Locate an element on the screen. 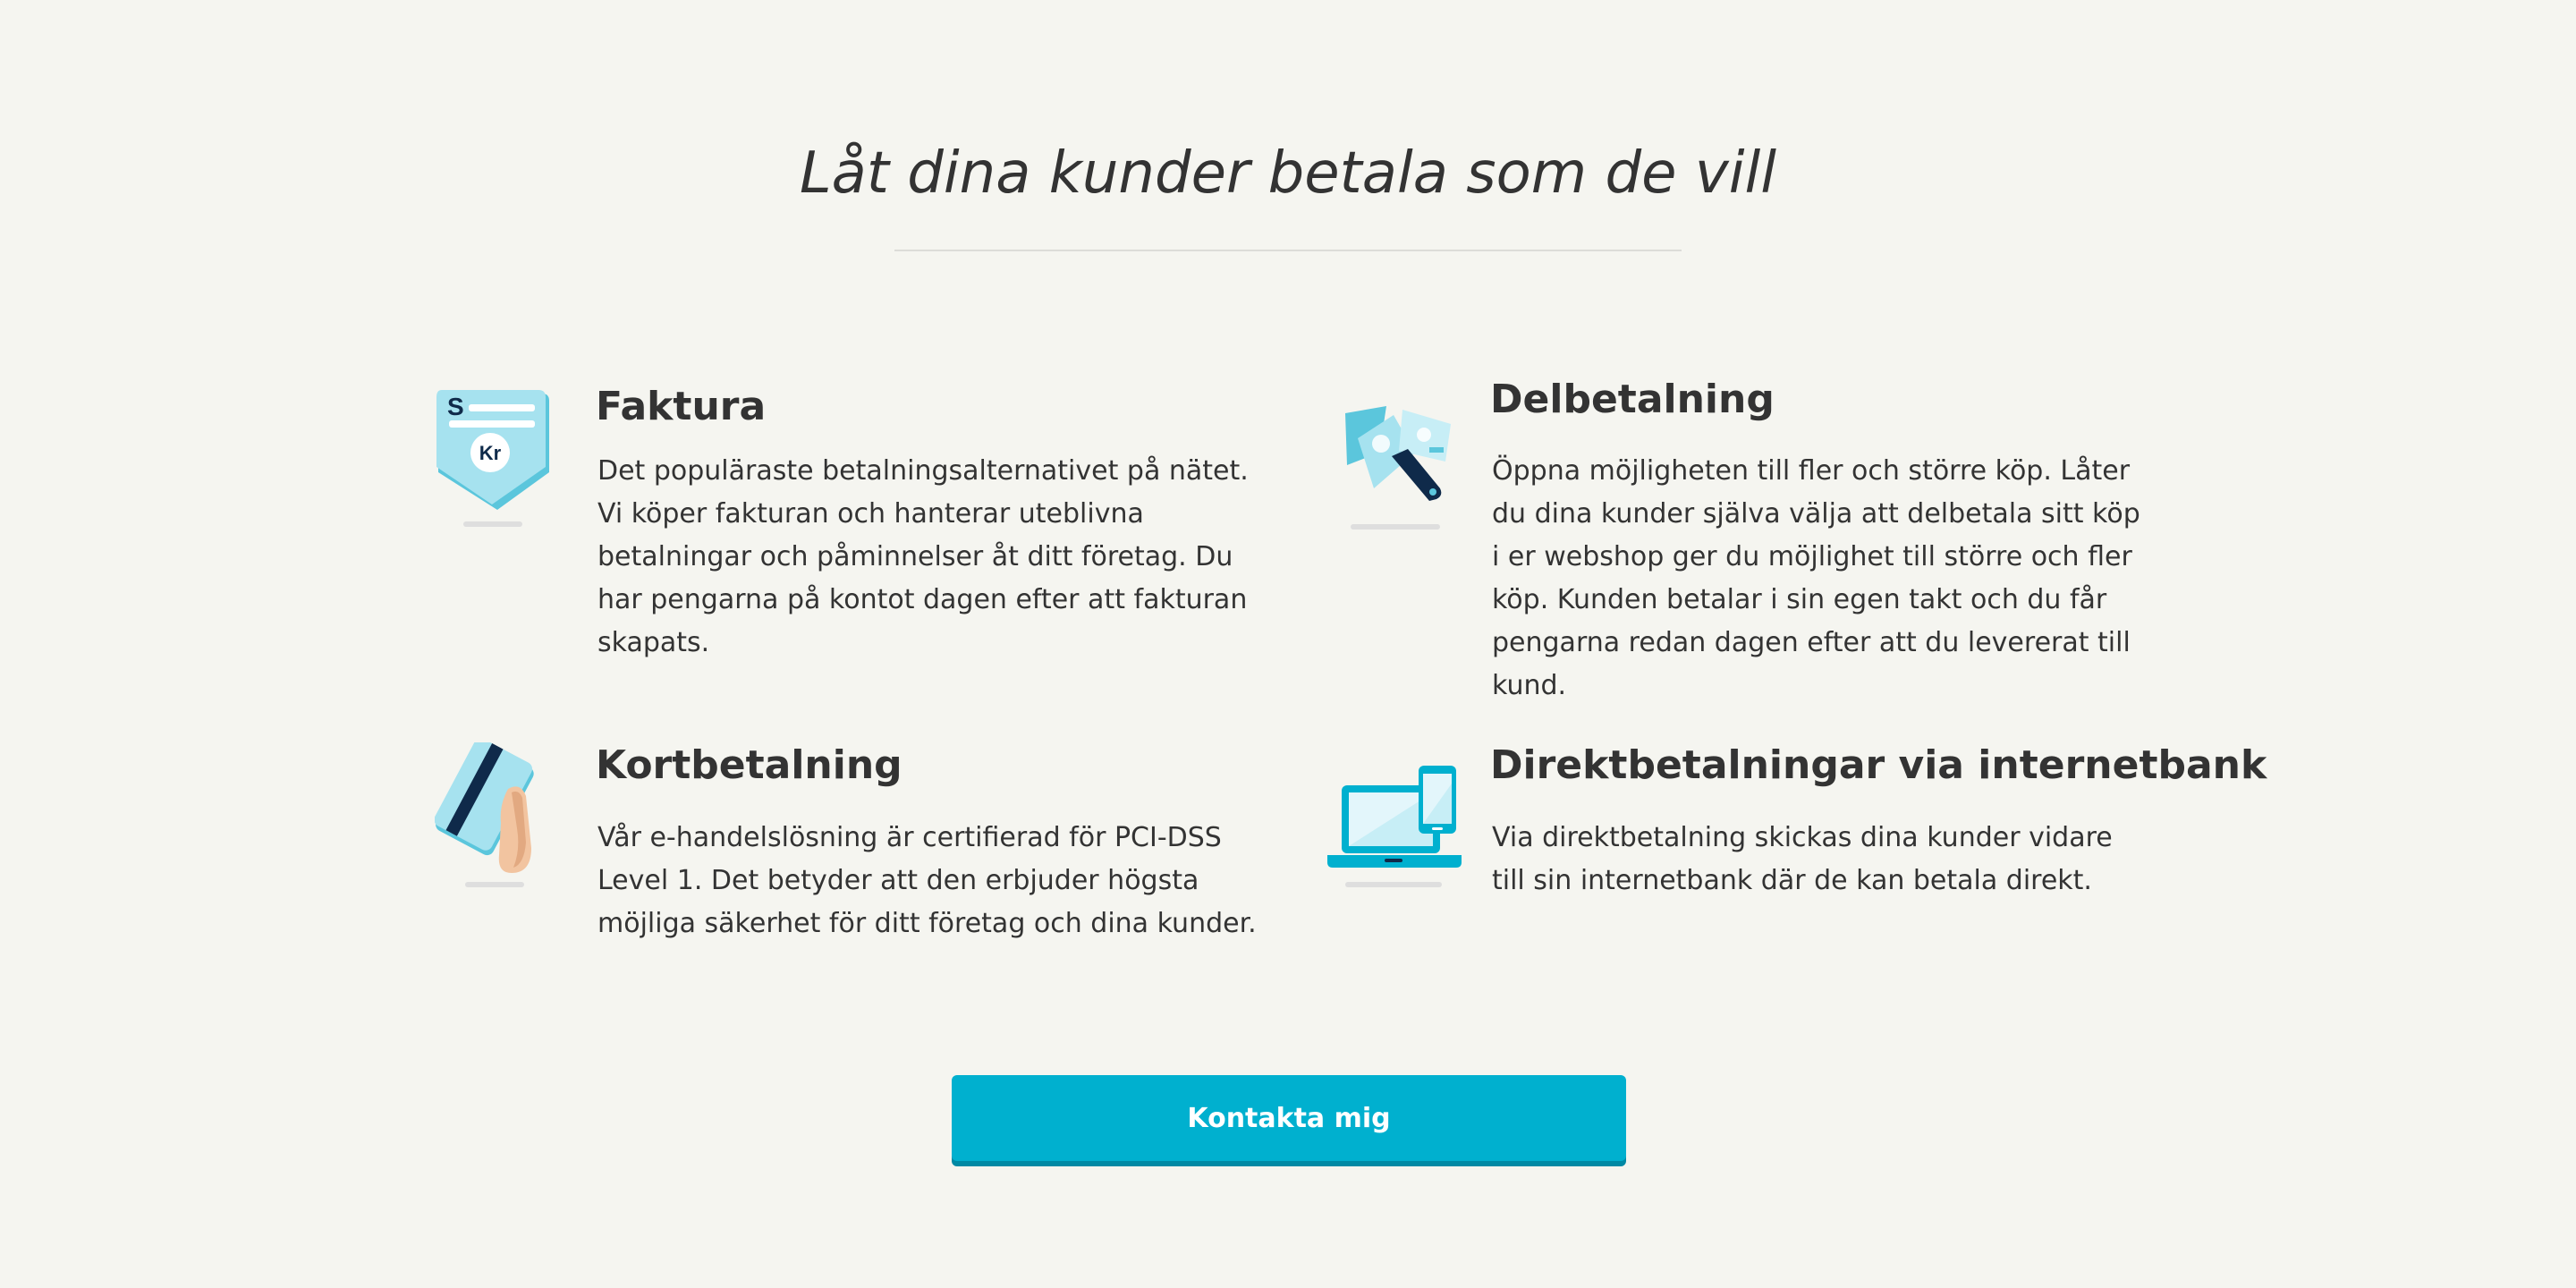 The width and height of the screenshot is (2576, 1288). installment-money-icon is located at coordinates (1398, 456).